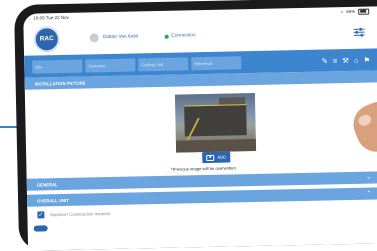  What do you see at coordinates (57, 66) in the screenshot?
I see `site-field: Site` at bounding box center [57, 66].